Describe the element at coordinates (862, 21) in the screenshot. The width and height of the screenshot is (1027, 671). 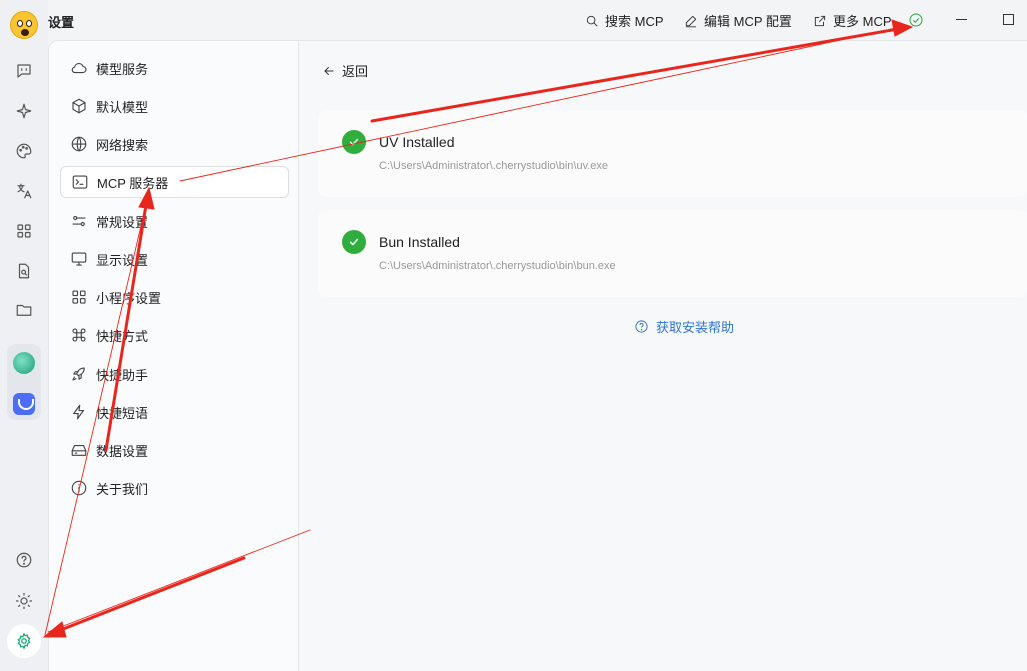
I see `more-mcp-label: 更多 MCP` at that location.